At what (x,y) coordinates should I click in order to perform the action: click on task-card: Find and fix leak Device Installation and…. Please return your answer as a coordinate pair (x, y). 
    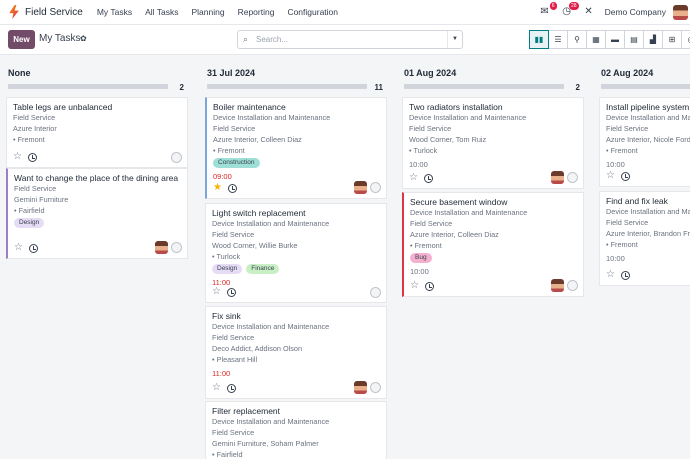
    Looking at the image, I should click on (644, 238).